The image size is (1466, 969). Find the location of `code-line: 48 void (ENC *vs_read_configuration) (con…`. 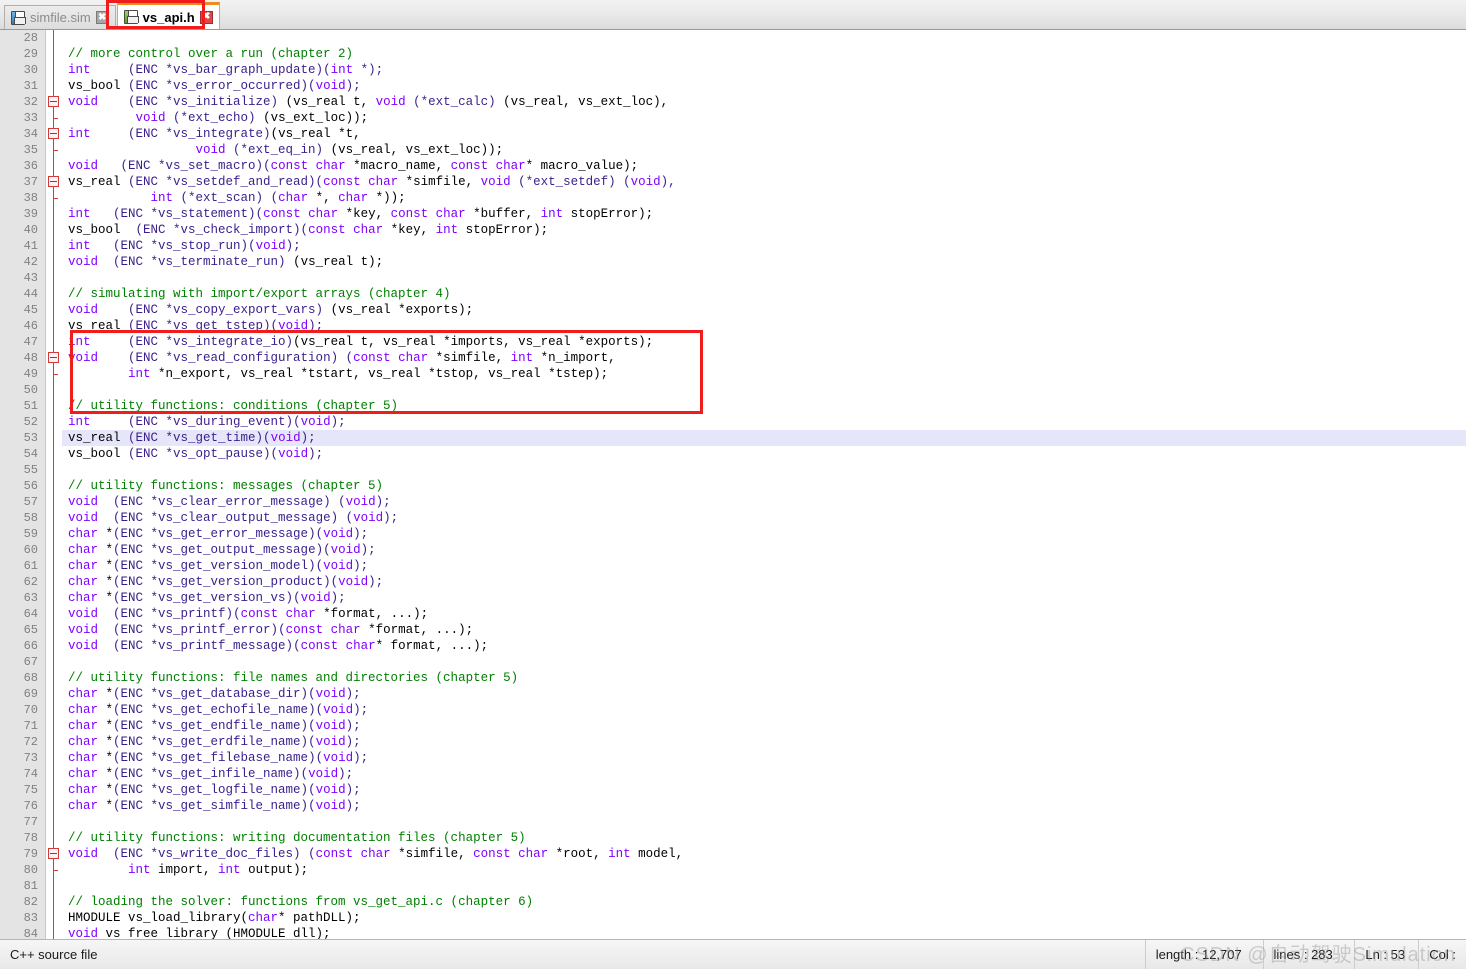

code-line: 48 void (ENC *vs_read_configuration) (con… is located at coordinates (733, 358).